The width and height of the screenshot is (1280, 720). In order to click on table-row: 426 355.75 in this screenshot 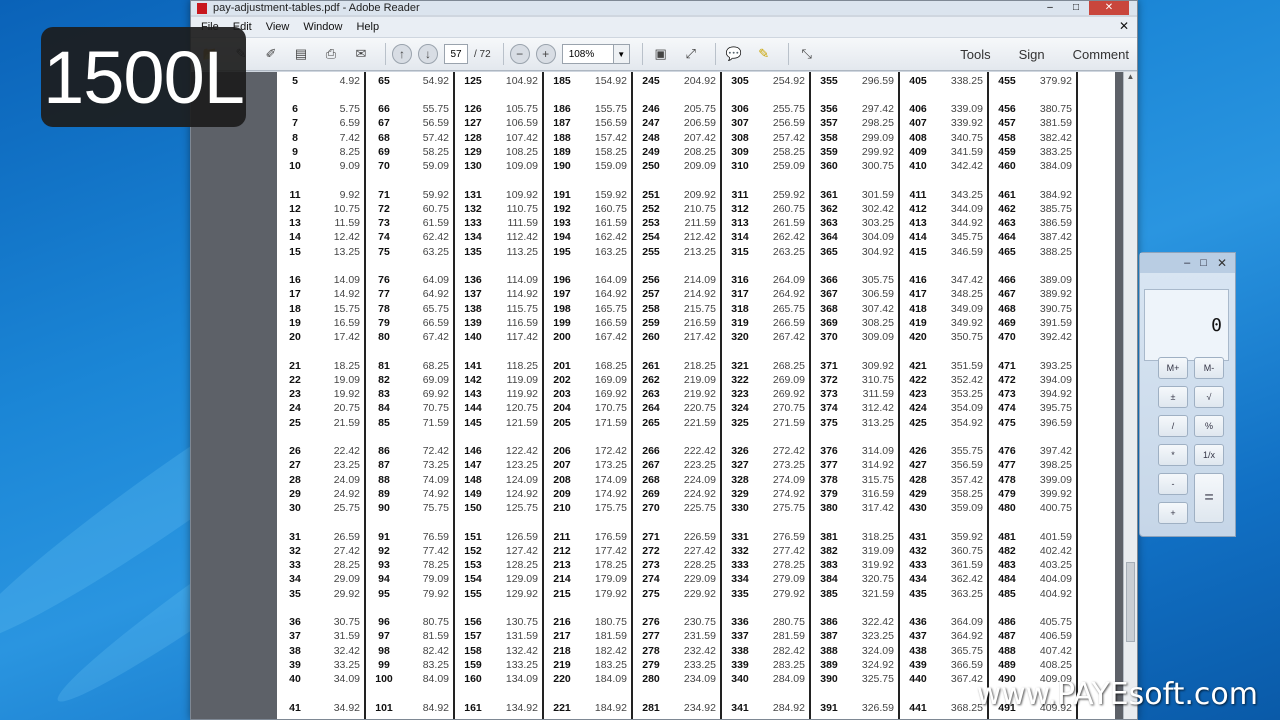, I will do `click(944, 451)`.